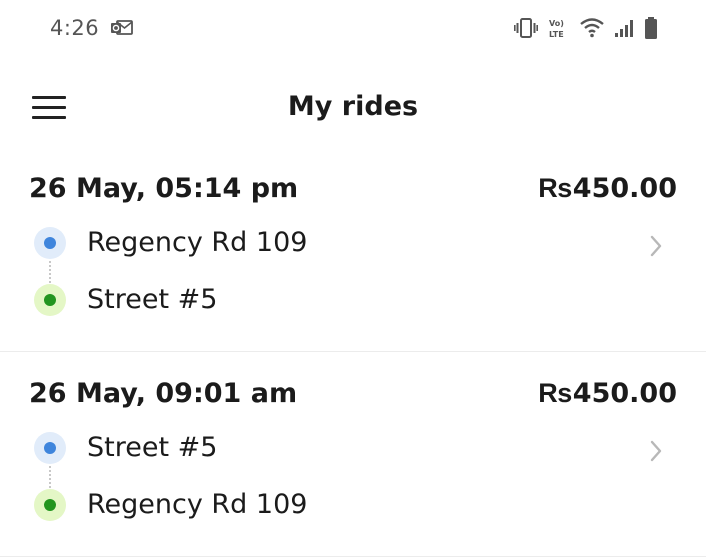  I want to click on page-title: My rides, so click(353, 106).